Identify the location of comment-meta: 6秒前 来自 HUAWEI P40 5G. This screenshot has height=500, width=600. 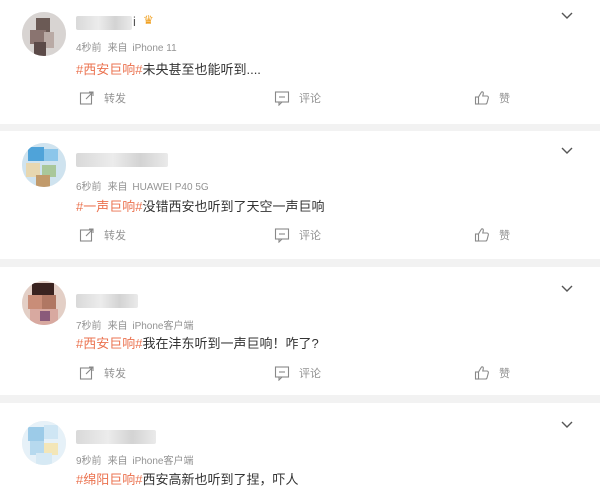
(142, 185).